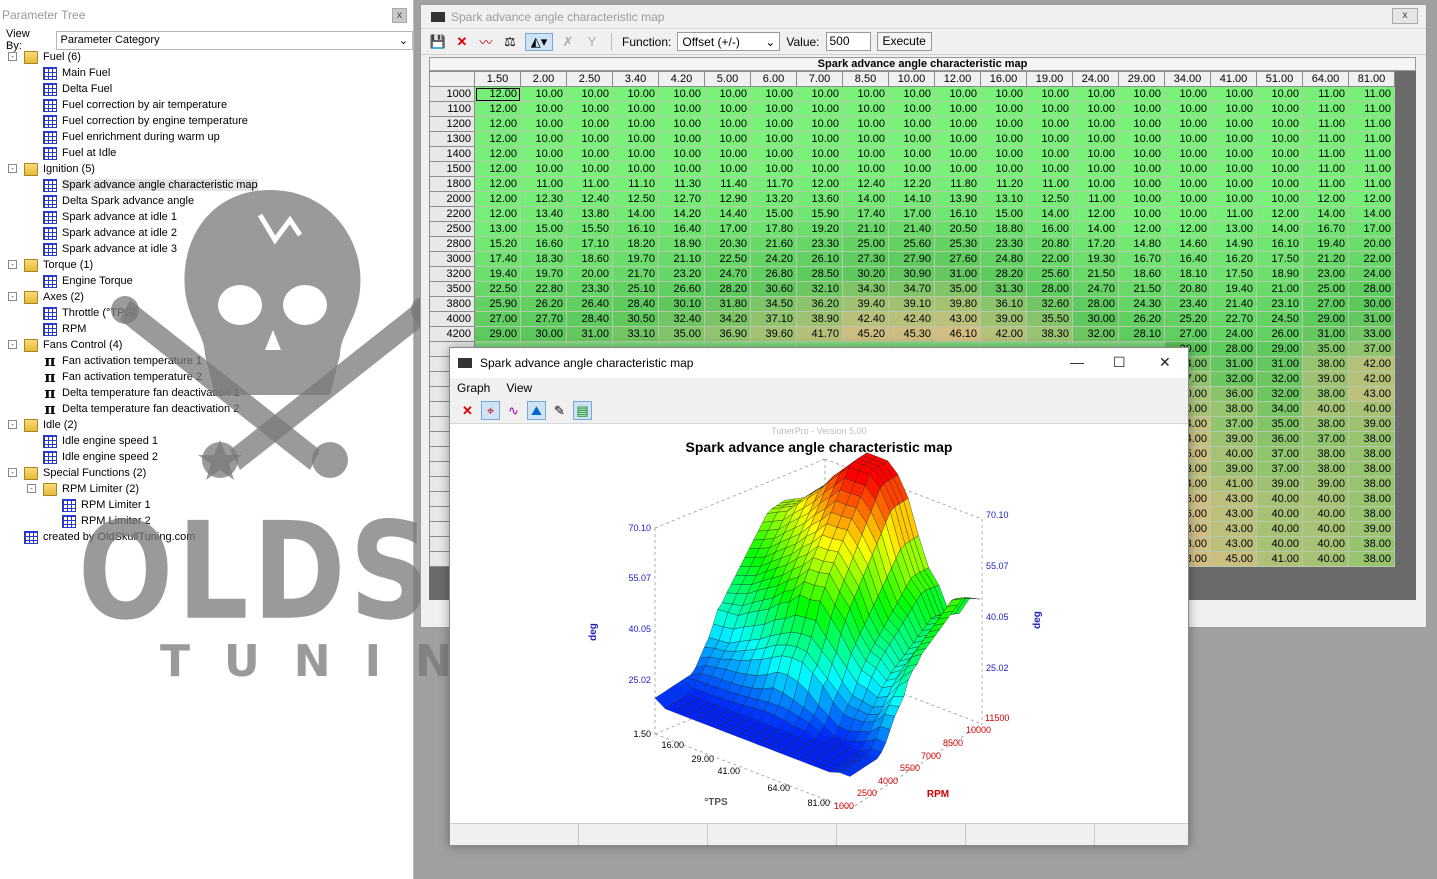 The height and width of the screenshot is (879, 1437). I want to click on table-cell: 39.10, so click(911, 304).